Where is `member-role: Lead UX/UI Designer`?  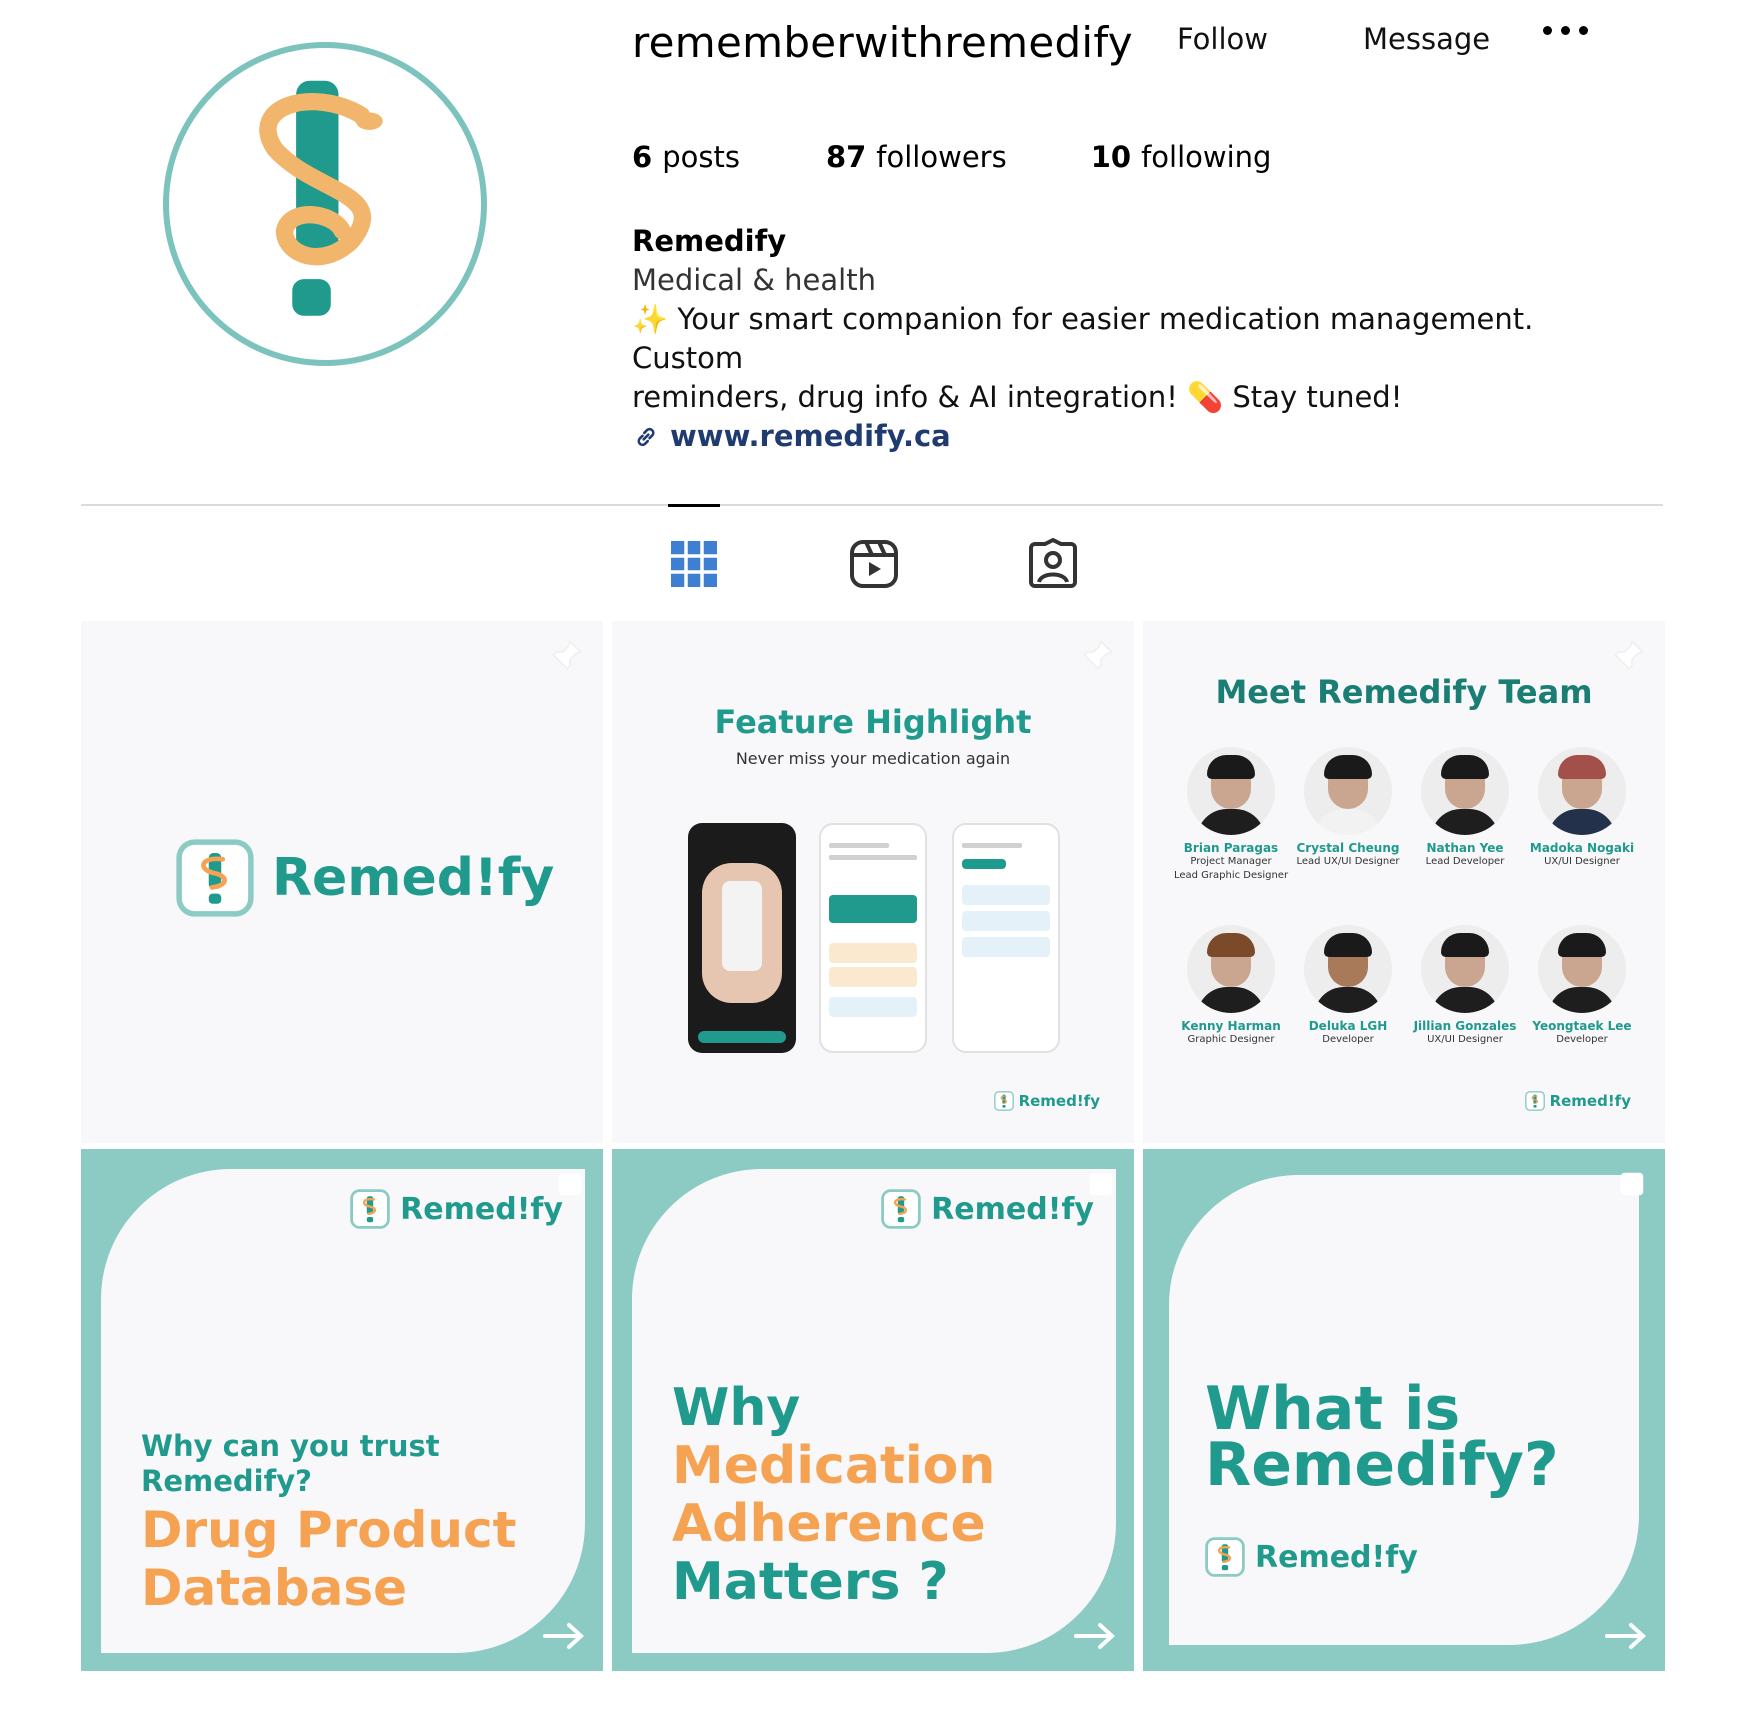
member-role: Lead UX/UI Designer is located at coordinates (1348, 861).